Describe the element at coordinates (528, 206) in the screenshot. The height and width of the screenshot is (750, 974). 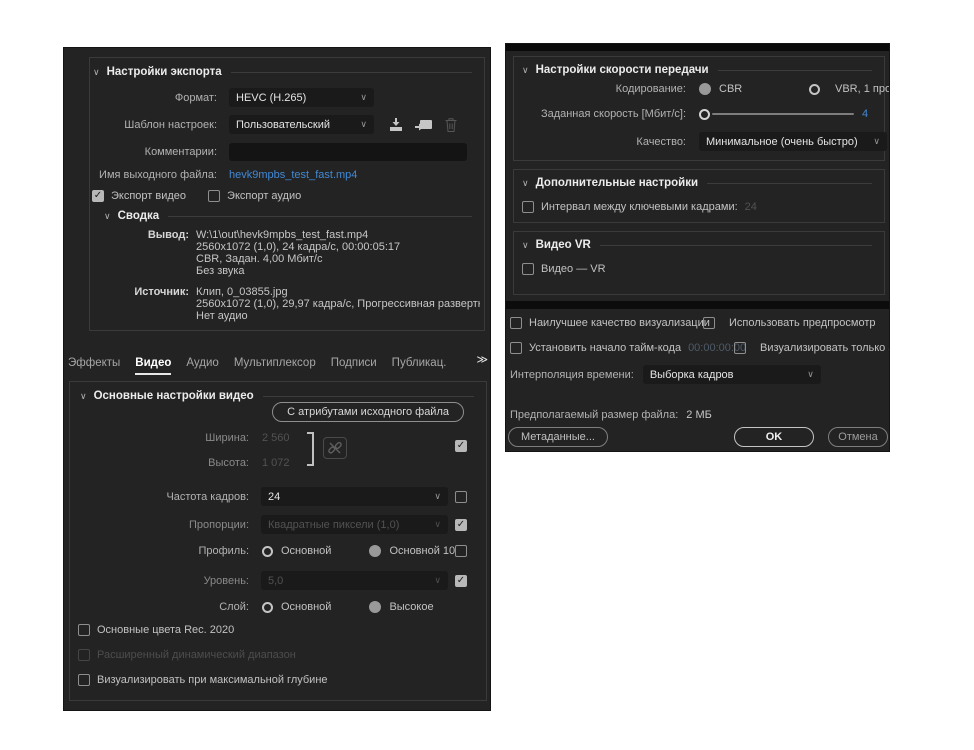
I see `keyframe-interval-checkbox` at that location.